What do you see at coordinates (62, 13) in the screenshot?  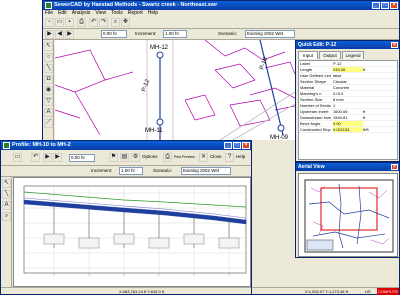 I see `menu-edit: Edit` at bounding box center [62, 13].